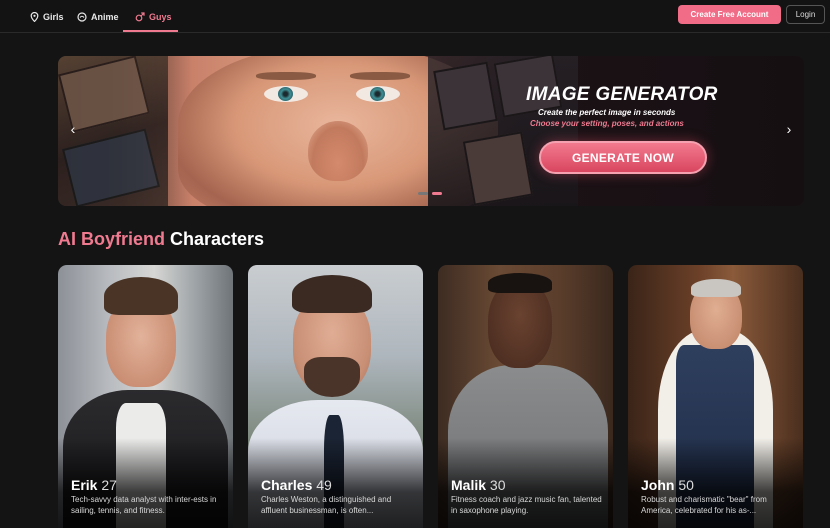 This screenshot has width=830, height=528. What do you see at coordinates (73, 129) in the screenshot?
I see `carousel-prev-icon: ‹` at bounding box center [73, 129].